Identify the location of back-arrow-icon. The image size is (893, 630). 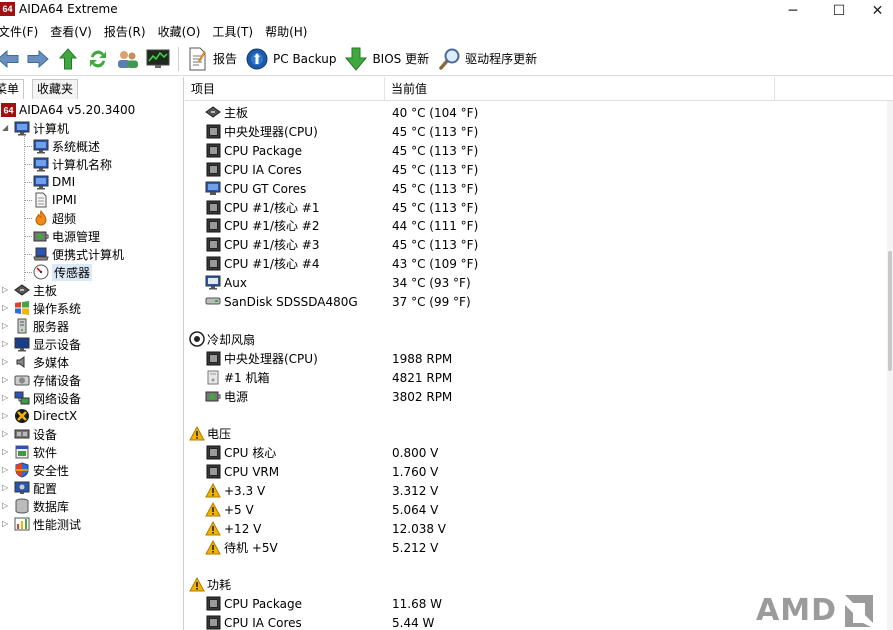
(10, 59).